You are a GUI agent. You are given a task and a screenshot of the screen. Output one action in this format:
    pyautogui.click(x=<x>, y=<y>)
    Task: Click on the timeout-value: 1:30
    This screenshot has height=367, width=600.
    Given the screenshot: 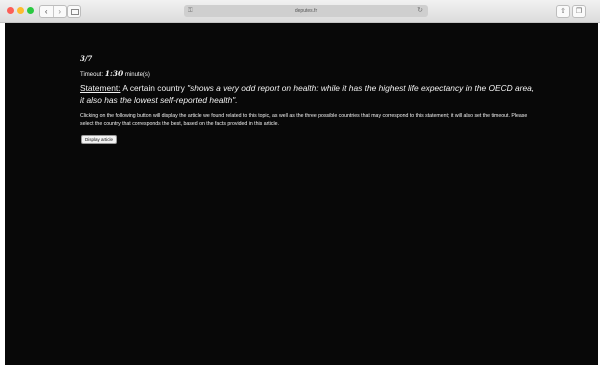 What is the action you would take?
    pyautogui.click(x=114, y=73)
    